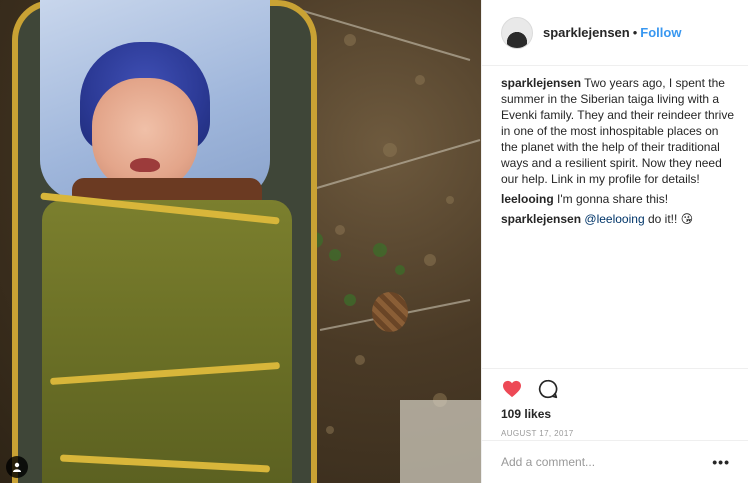 This screenshot has height=483, width=748. I want to click on action-icons, so click(615, 387).